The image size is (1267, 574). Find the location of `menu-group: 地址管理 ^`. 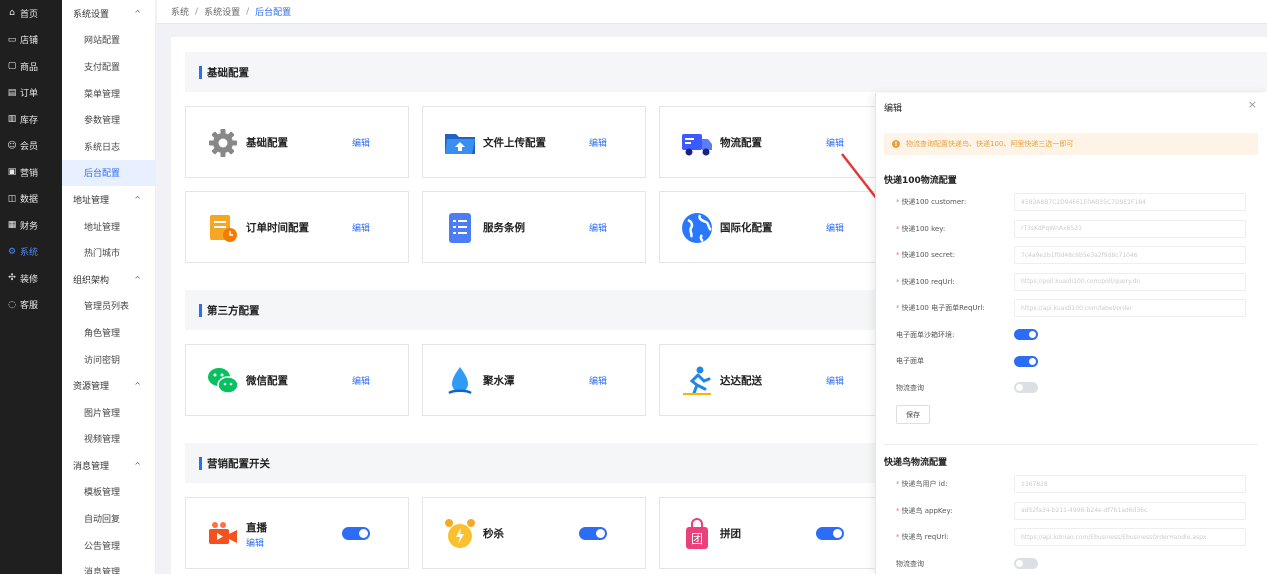

menu-group: 地址管理 ^ is located at coordinates (108, 199).